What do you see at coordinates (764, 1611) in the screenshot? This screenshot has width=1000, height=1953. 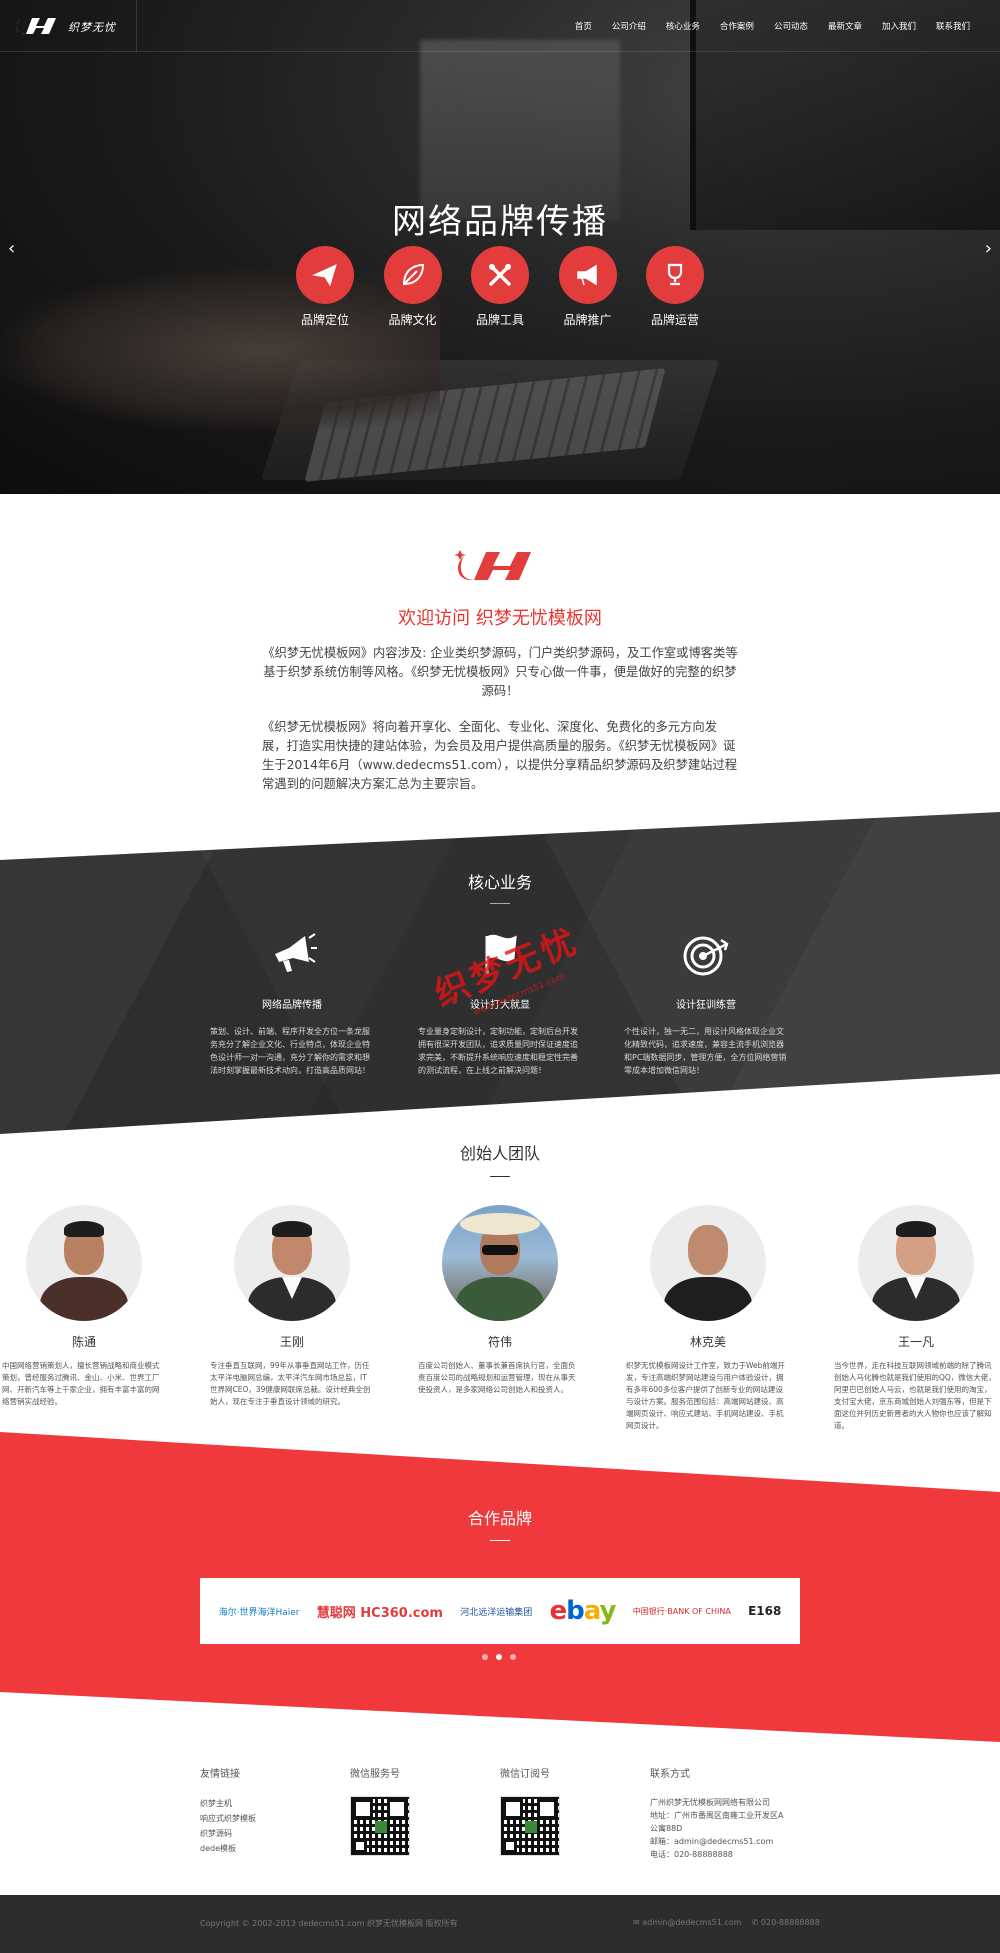 I see `brand-logo-e168: E168` at bounding box center [764, 1611].